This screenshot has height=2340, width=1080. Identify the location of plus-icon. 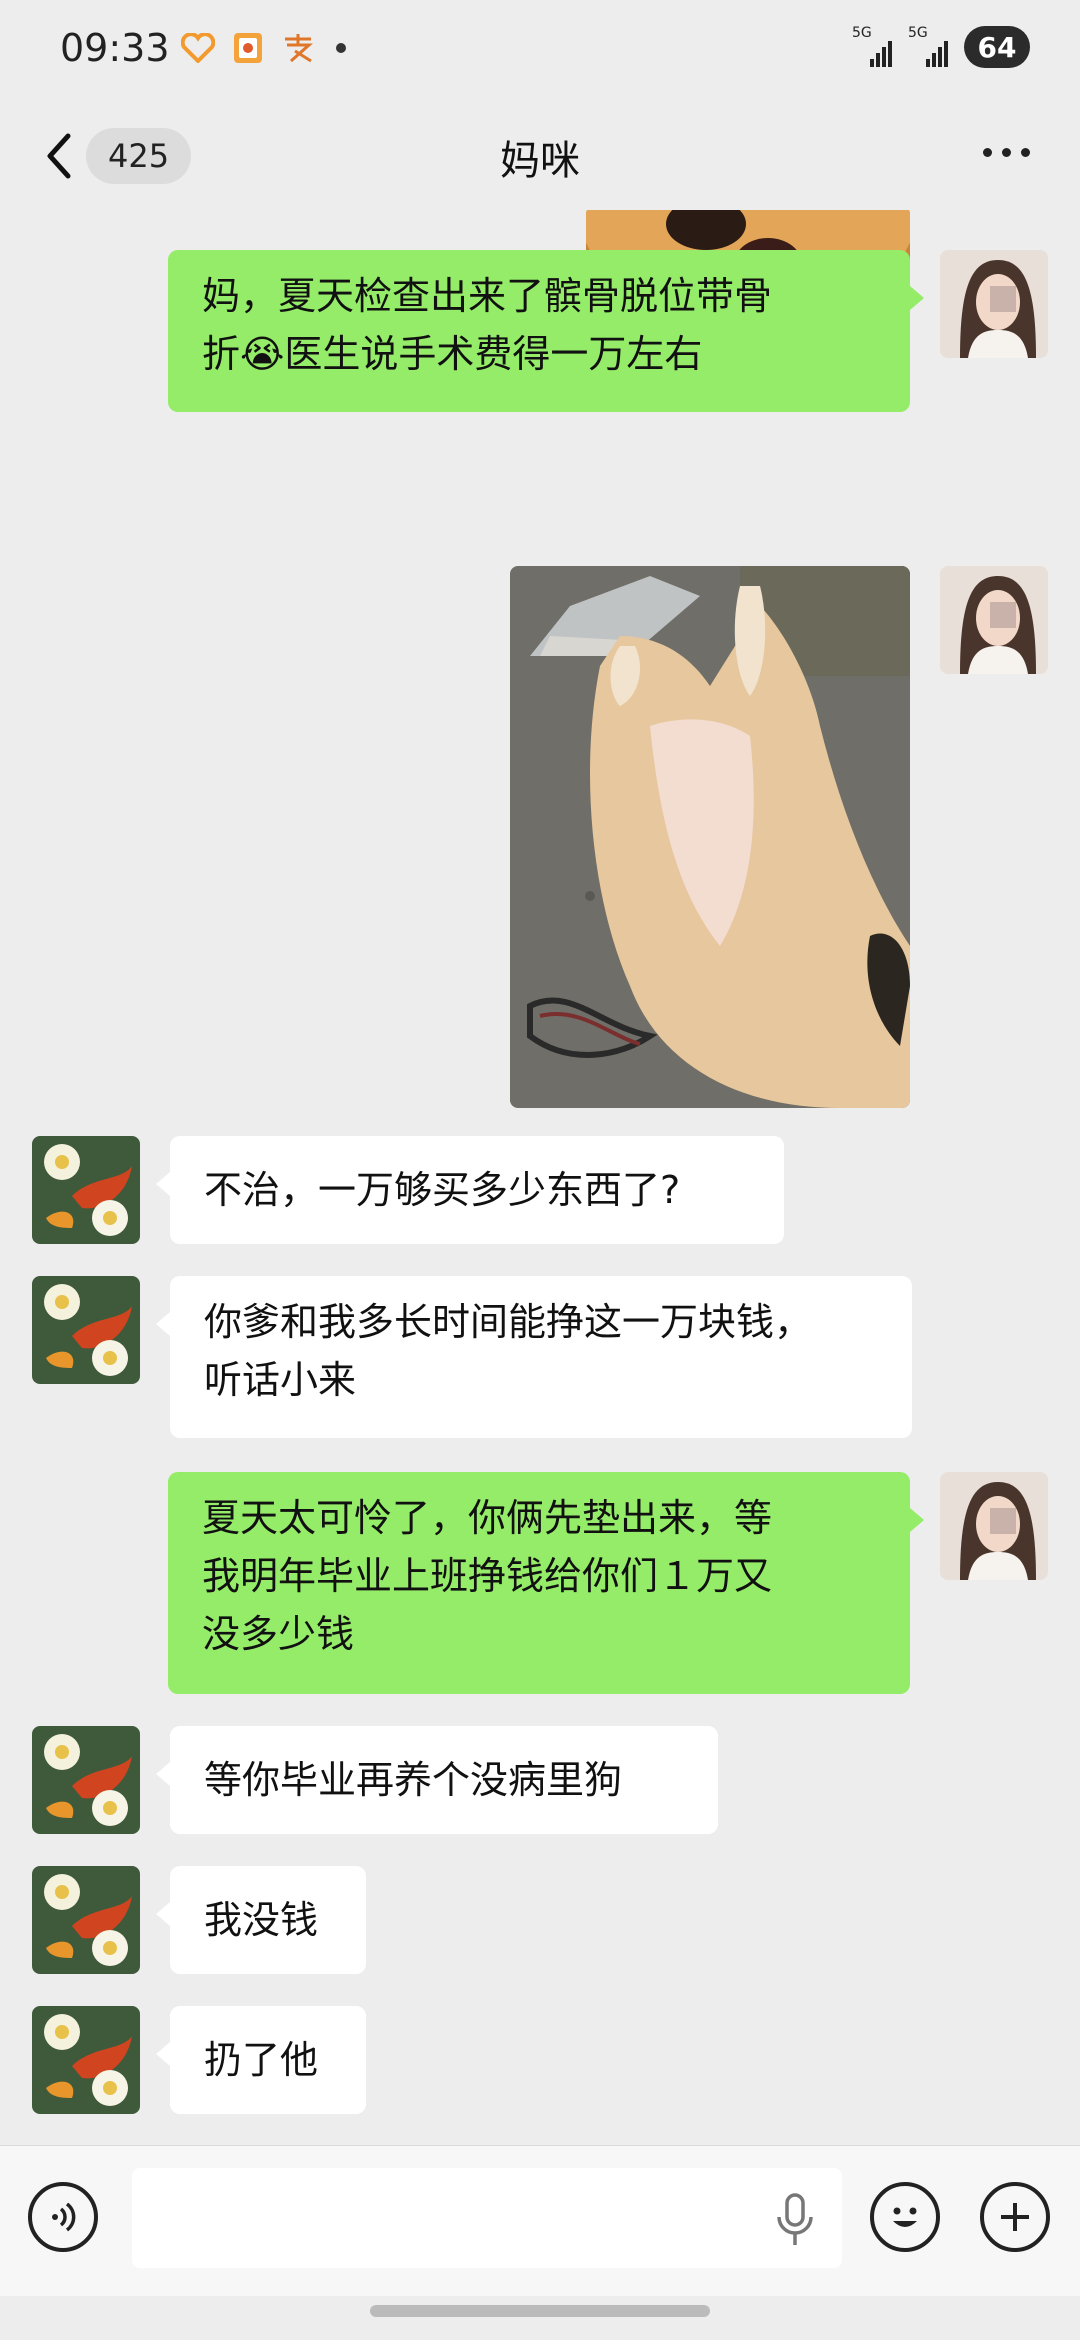
(1015, 2217).